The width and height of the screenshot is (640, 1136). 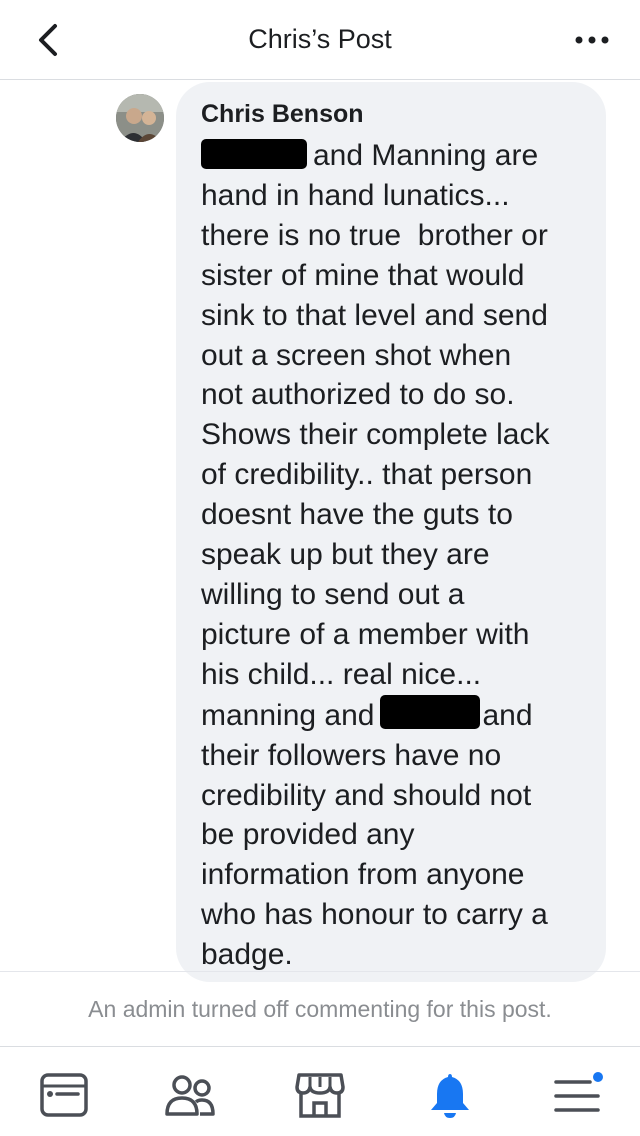 I want to click on comment-line: and Manning are, so click(x=392, y=156).